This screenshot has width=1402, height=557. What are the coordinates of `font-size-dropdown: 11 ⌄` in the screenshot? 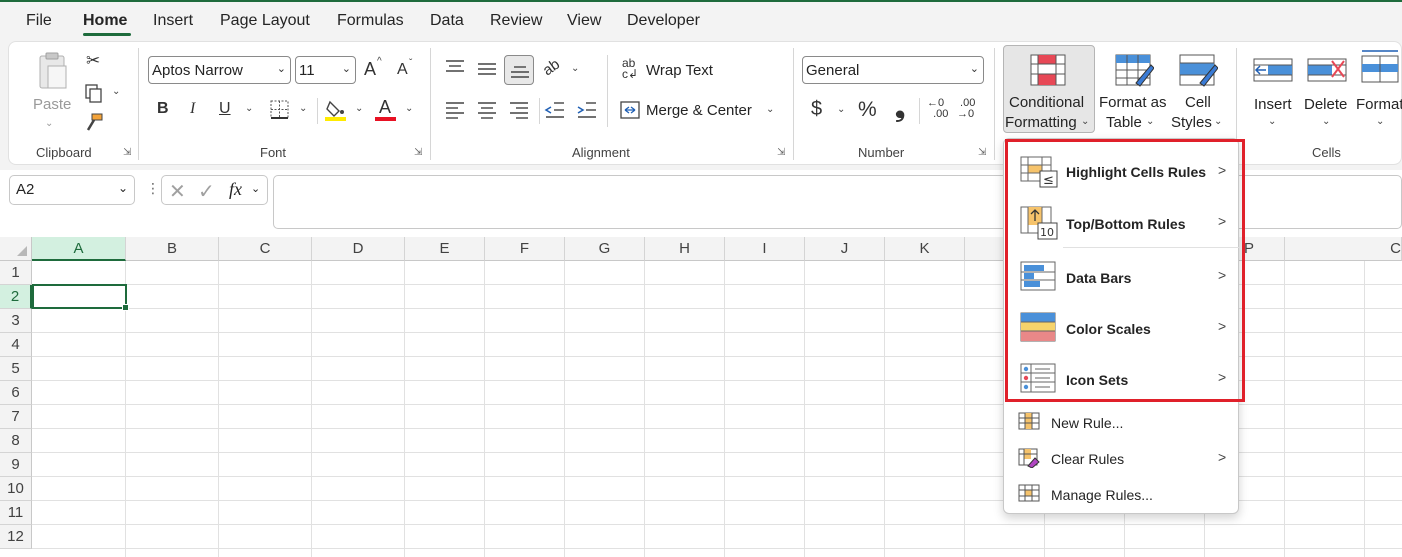 It's located at (325, 70).